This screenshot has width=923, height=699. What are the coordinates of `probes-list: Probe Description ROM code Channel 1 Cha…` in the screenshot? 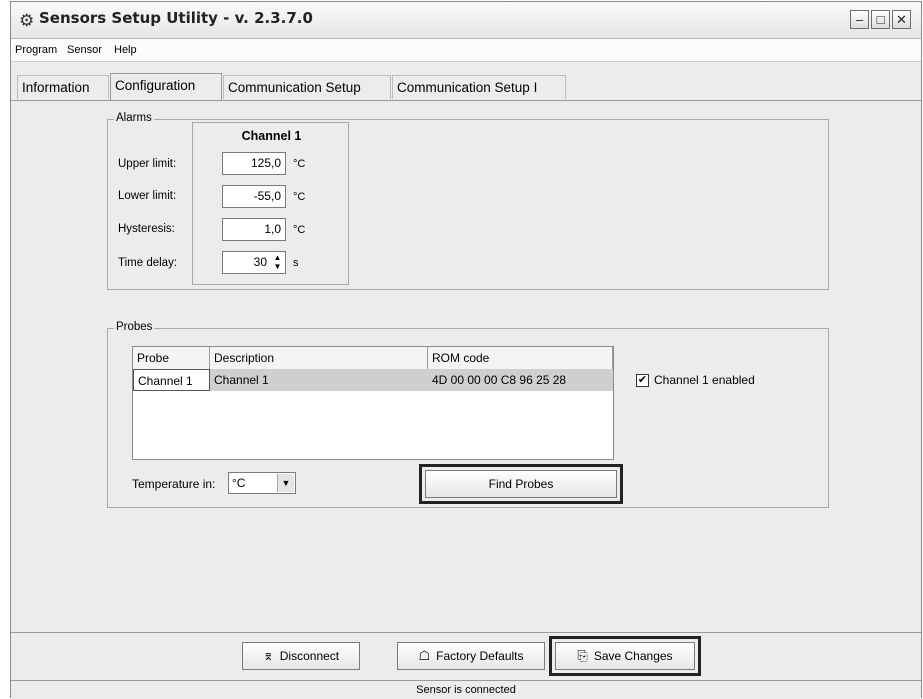 It's located at (373, 403).